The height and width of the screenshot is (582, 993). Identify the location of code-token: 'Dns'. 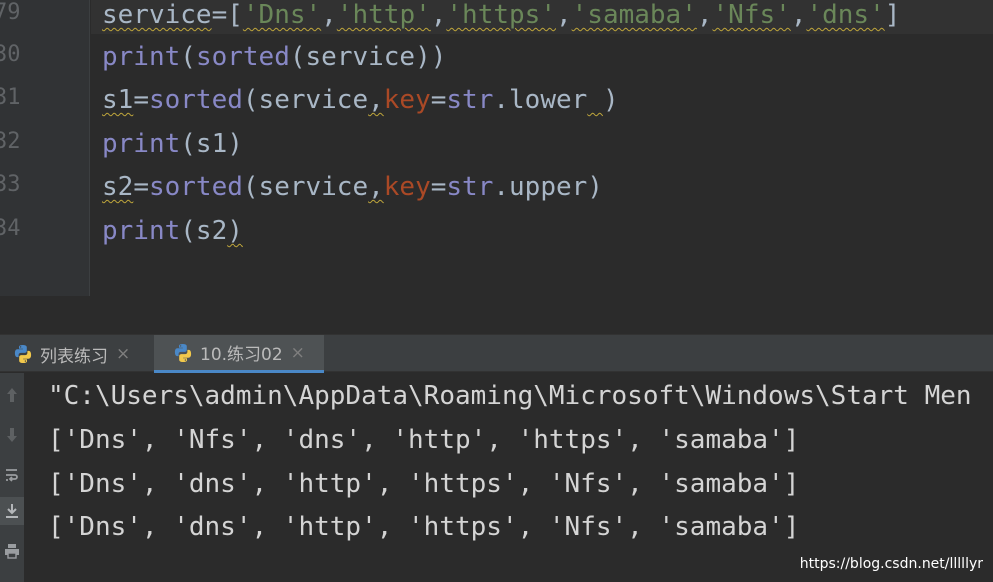
(282, 15).